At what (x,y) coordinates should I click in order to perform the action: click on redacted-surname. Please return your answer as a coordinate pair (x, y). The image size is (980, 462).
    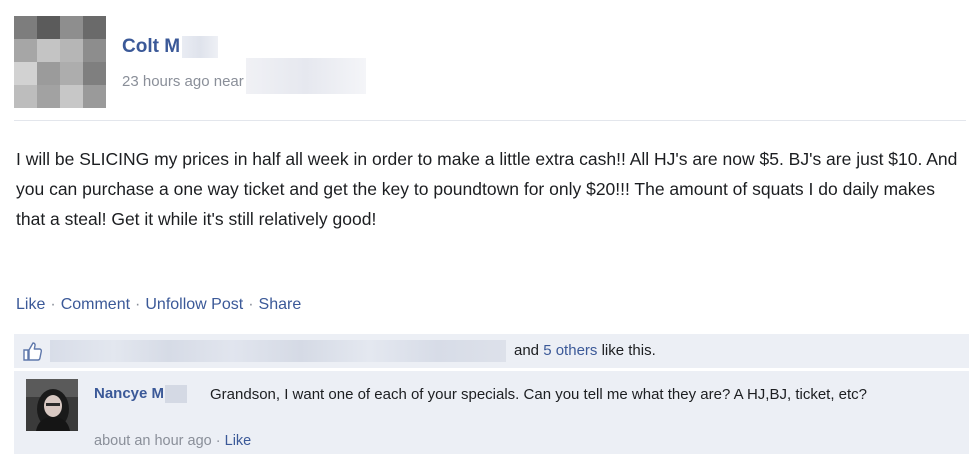
    Looking at the image, I should click on (200, 47).